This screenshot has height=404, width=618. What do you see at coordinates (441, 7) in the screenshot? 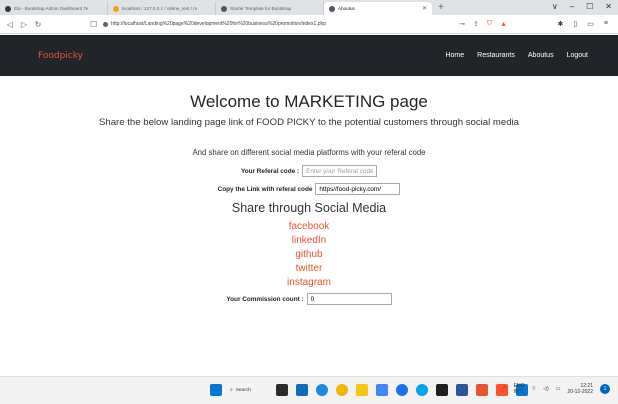
I see `new-tab-button: +` at bounding box center [441, 7].